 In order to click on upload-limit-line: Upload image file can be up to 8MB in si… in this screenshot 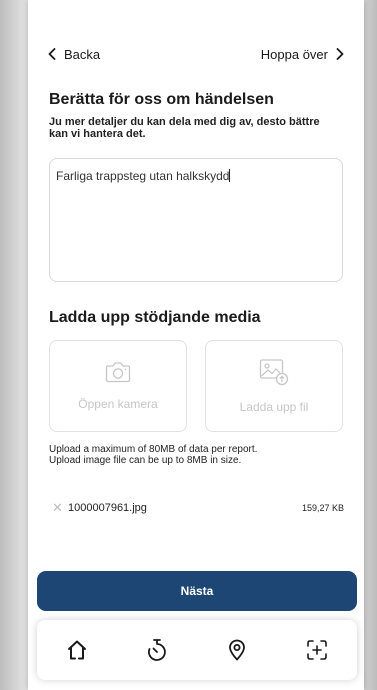, I will do `click(145, 460)`.